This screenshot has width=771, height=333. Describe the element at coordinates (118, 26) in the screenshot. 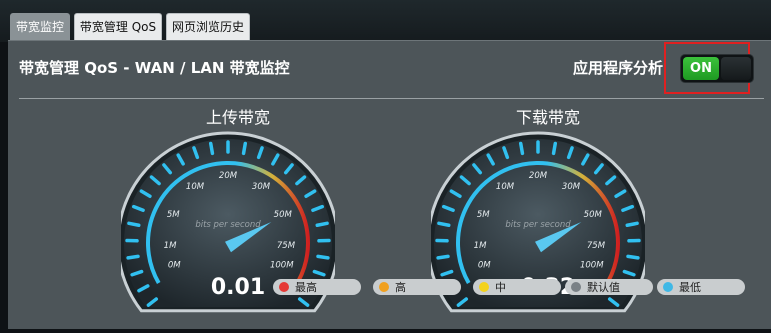

I see `tab-qos: 带宽管理 QoS` at that location.